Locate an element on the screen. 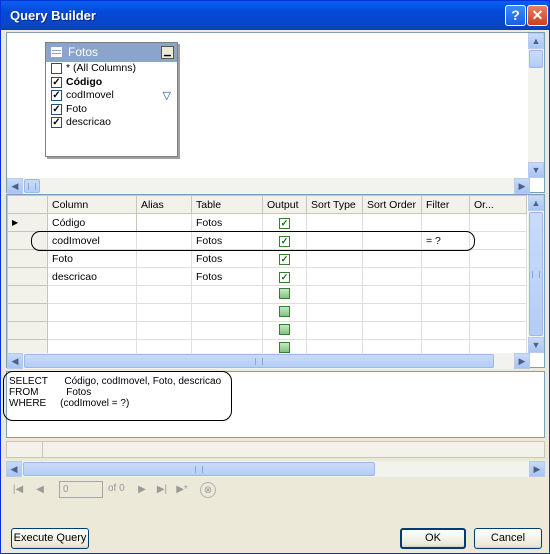 The height and width of the screenshot is (554, 550). last-record-icon: ▶| is located at coordinates (162, 490).